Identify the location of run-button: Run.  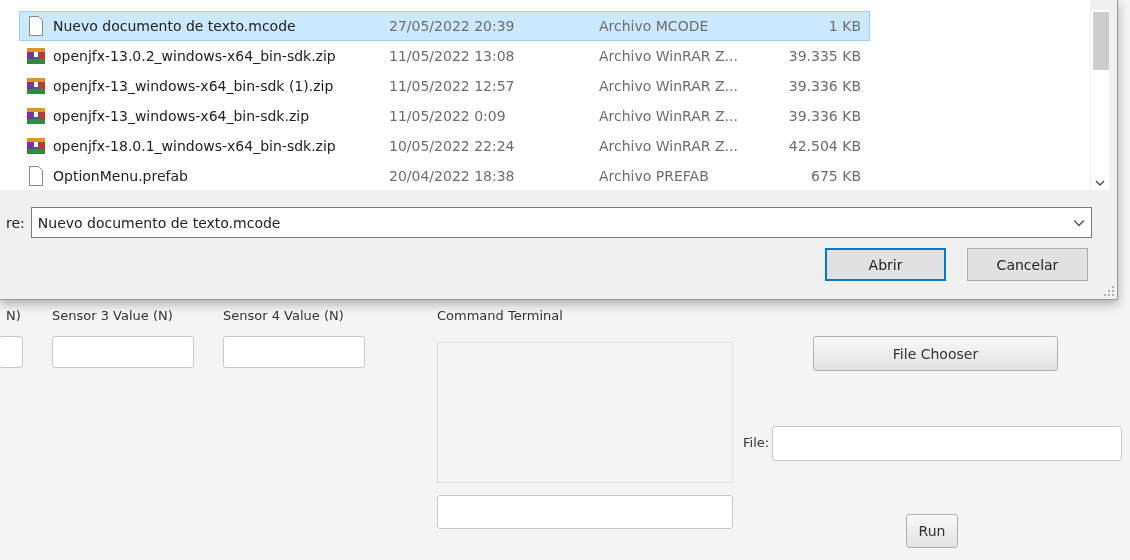
(932, 531).